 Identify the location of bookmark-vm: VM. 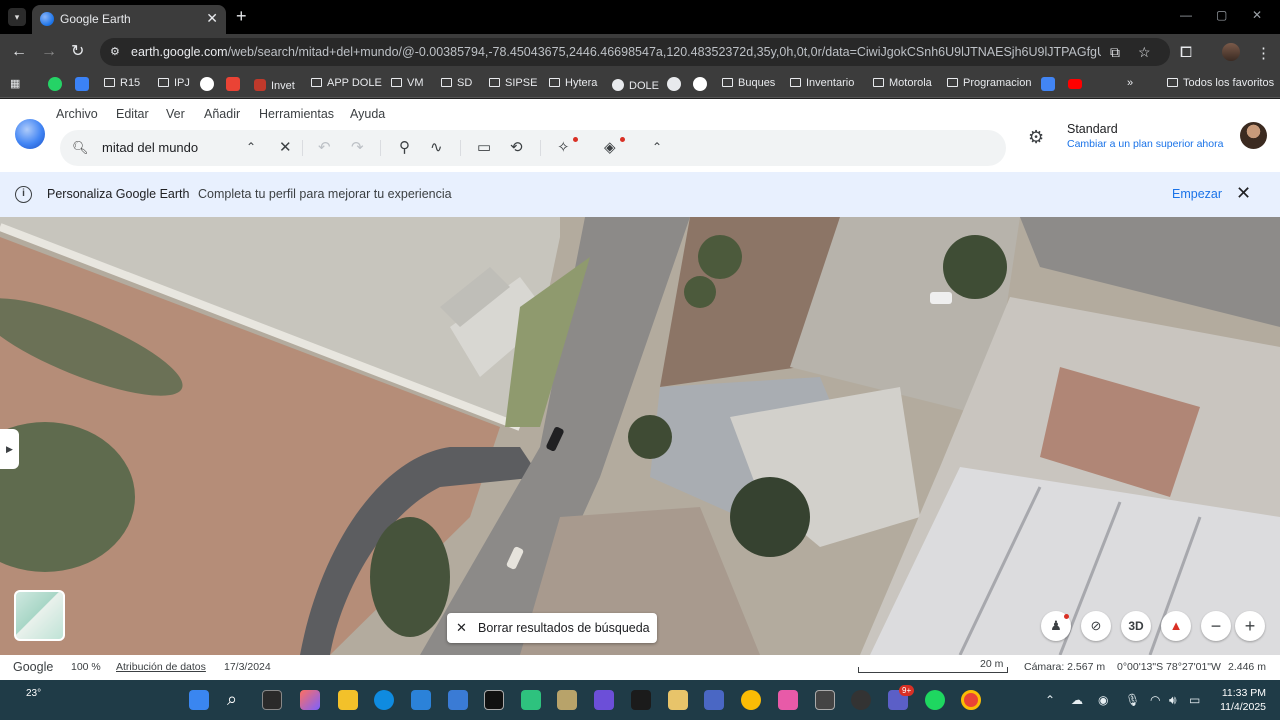
(407, 83).